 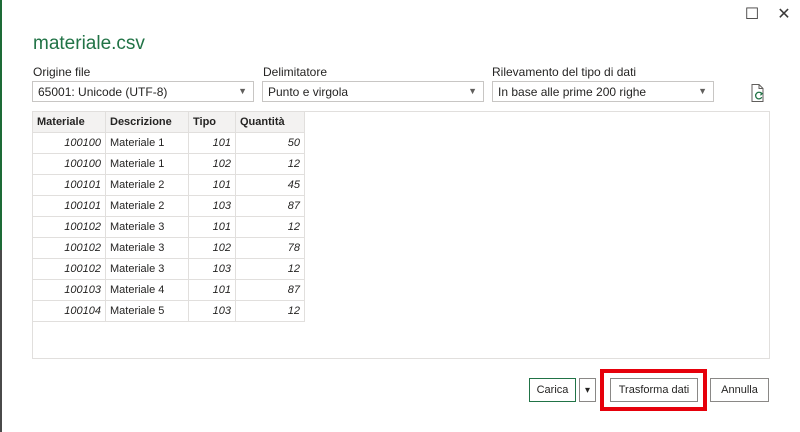 What do you see at coordinates (270, 248) in the screenshot?
I see `table-cell: 78` at bounding box center [270, 248].